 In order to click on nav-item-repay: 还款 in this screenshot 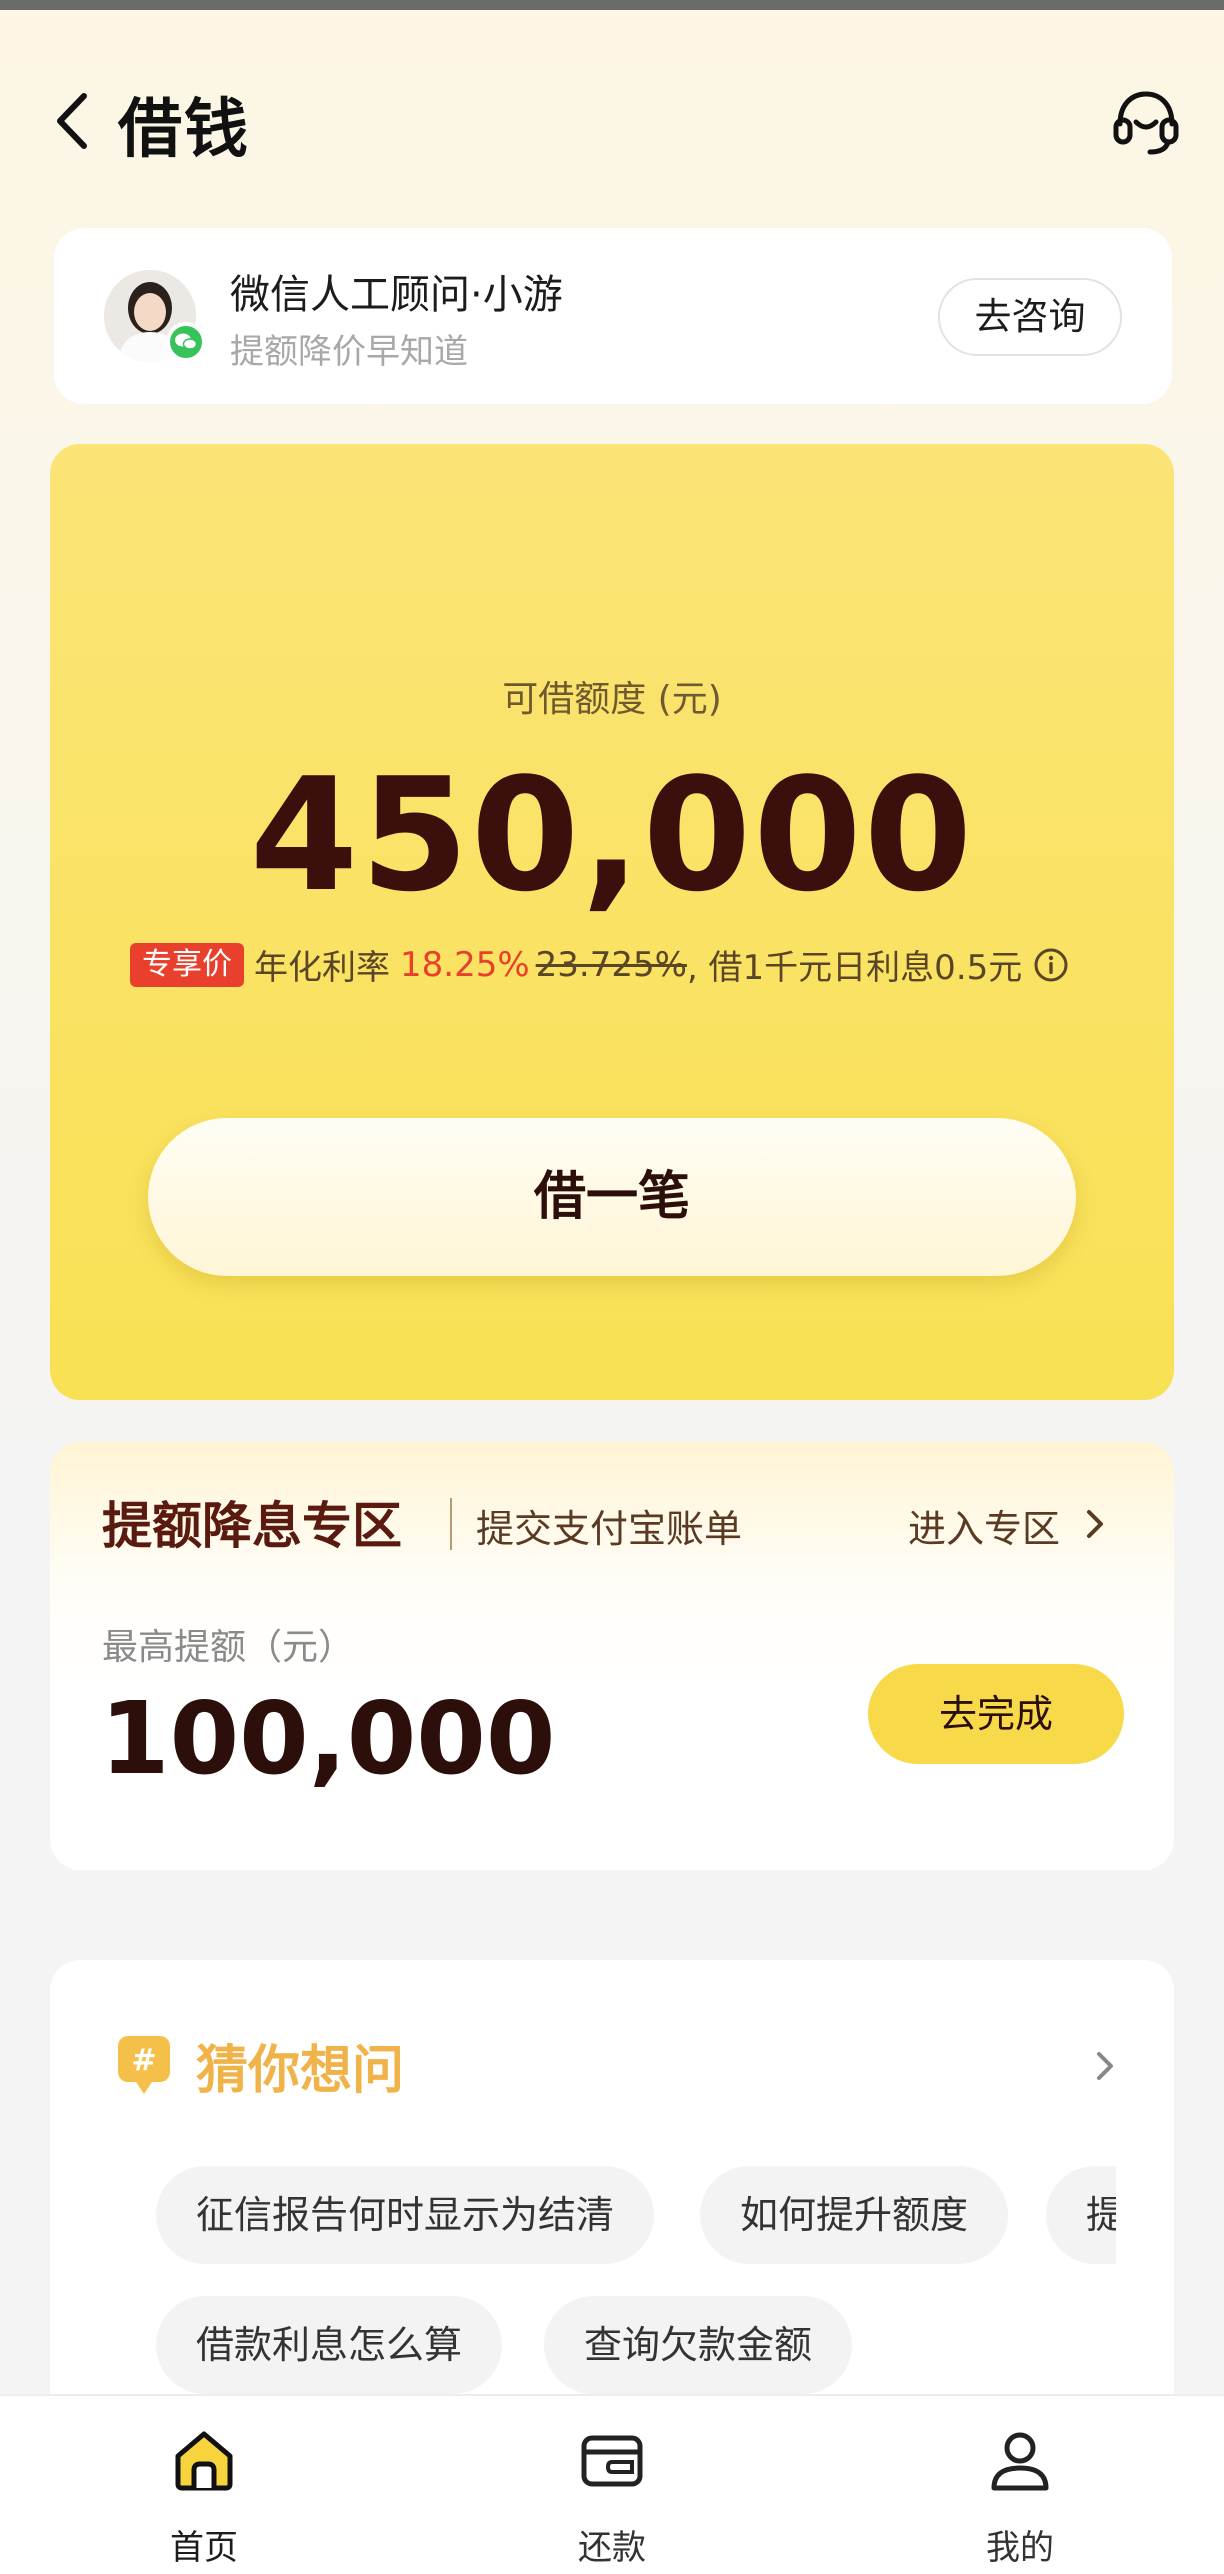, I will do `click(612, 2485)`.